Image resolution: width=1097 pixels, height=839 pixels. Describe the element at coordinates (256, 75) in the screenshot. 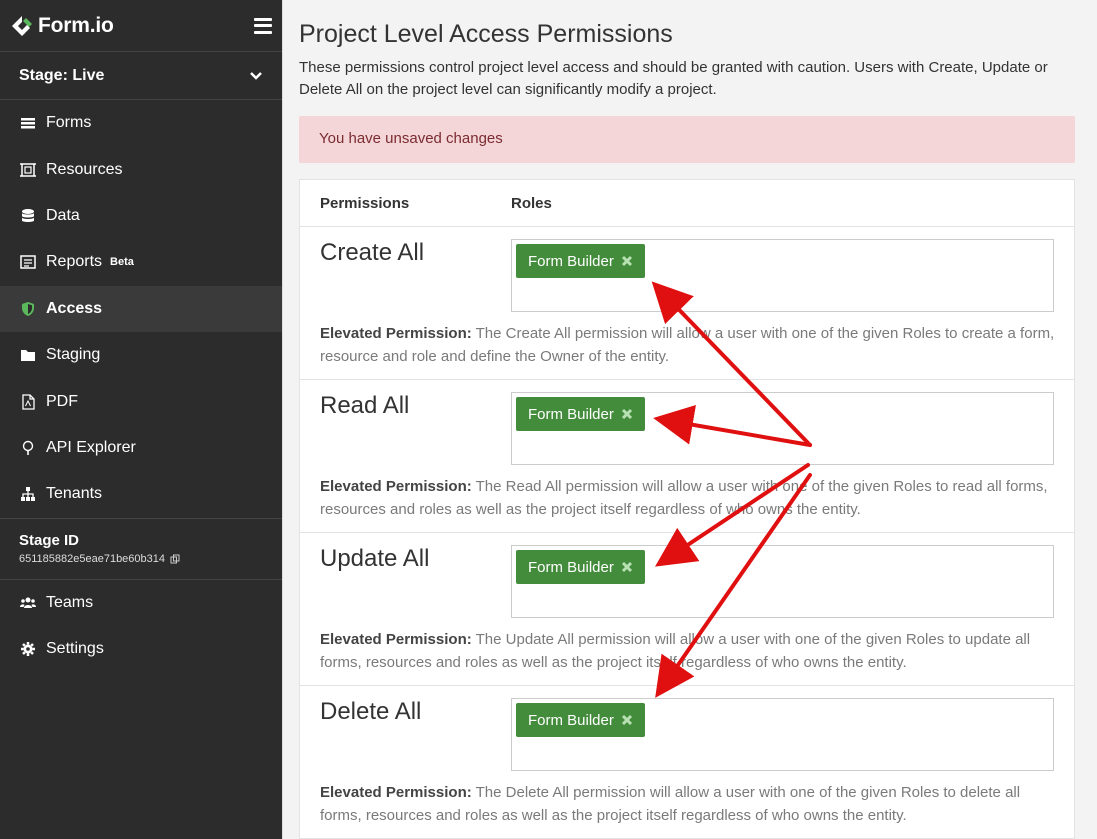

I see `chevron-down-icon` at that location.